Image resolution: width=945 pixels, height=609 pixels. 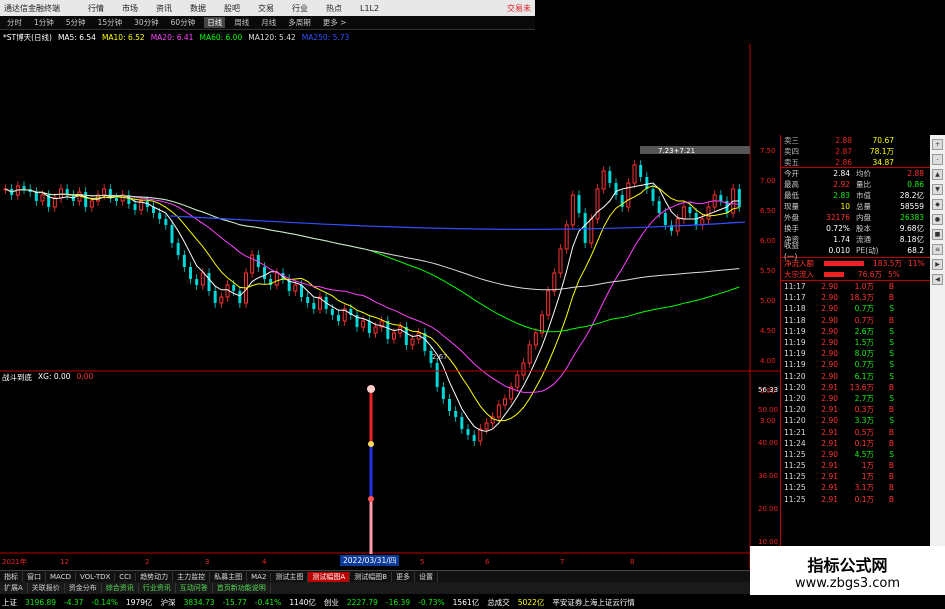 I want to click on toolbar-button-10: ◀, so click(x=937, y=279).